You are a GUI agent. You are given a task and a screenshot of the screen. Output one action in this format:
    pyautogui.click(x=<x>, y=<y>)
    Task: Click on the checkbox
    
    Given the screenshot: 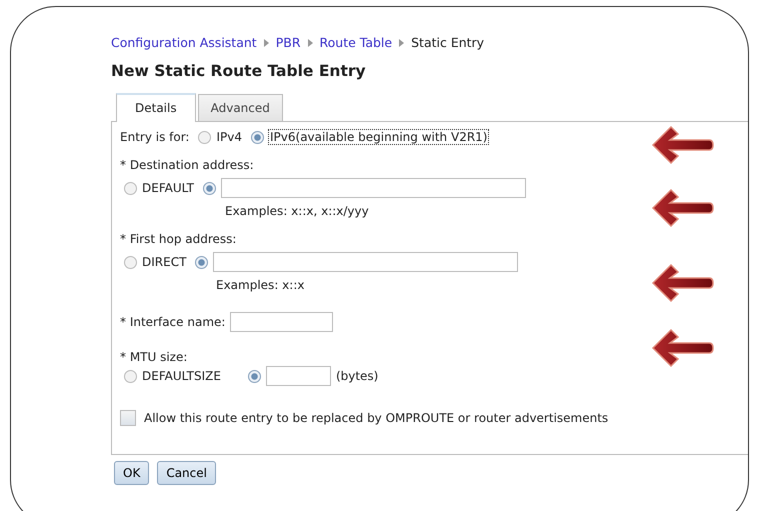 What is the action you would take?
    pyautogui.click(x=128, y=418)
    